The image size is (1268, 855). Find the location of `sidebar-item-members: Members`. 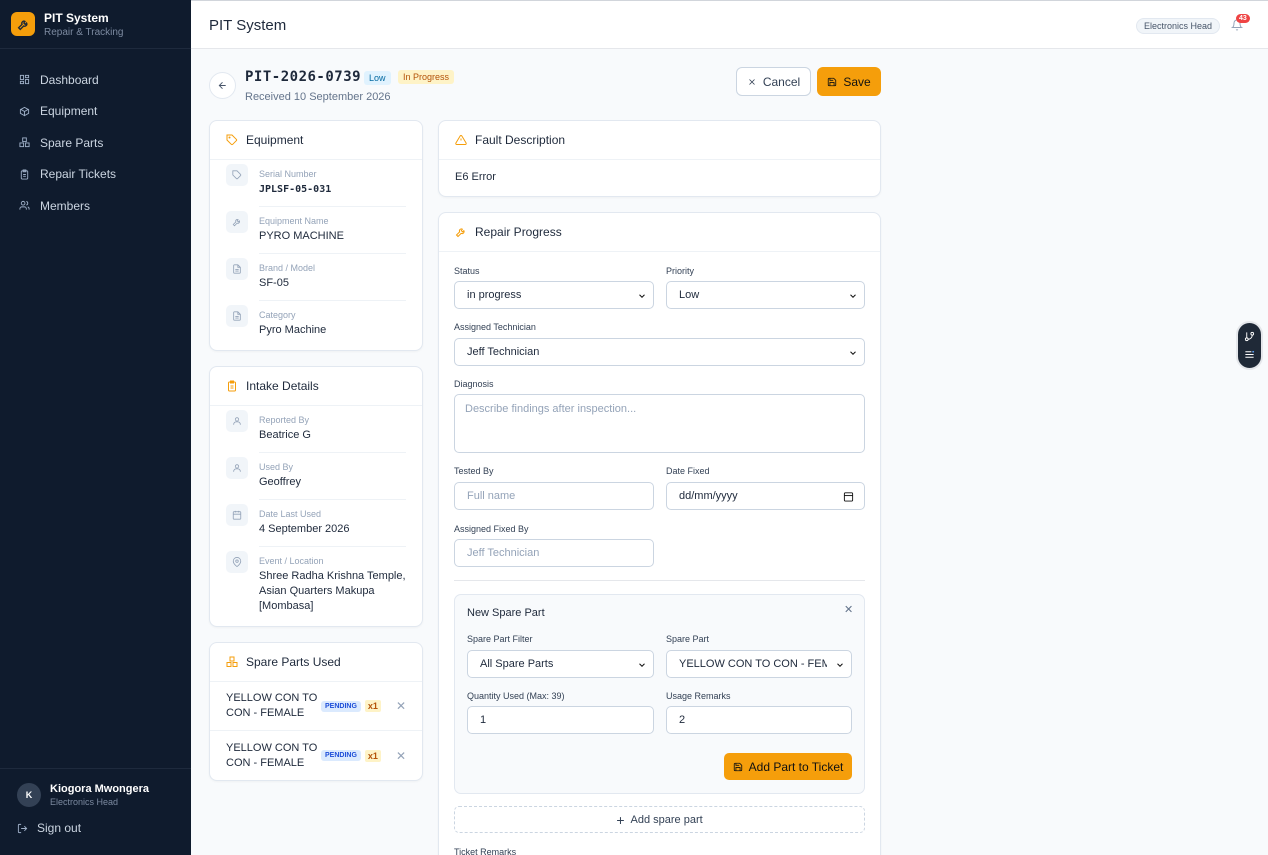

sidebar-item-members: Members is located at coordinates (95, 206).